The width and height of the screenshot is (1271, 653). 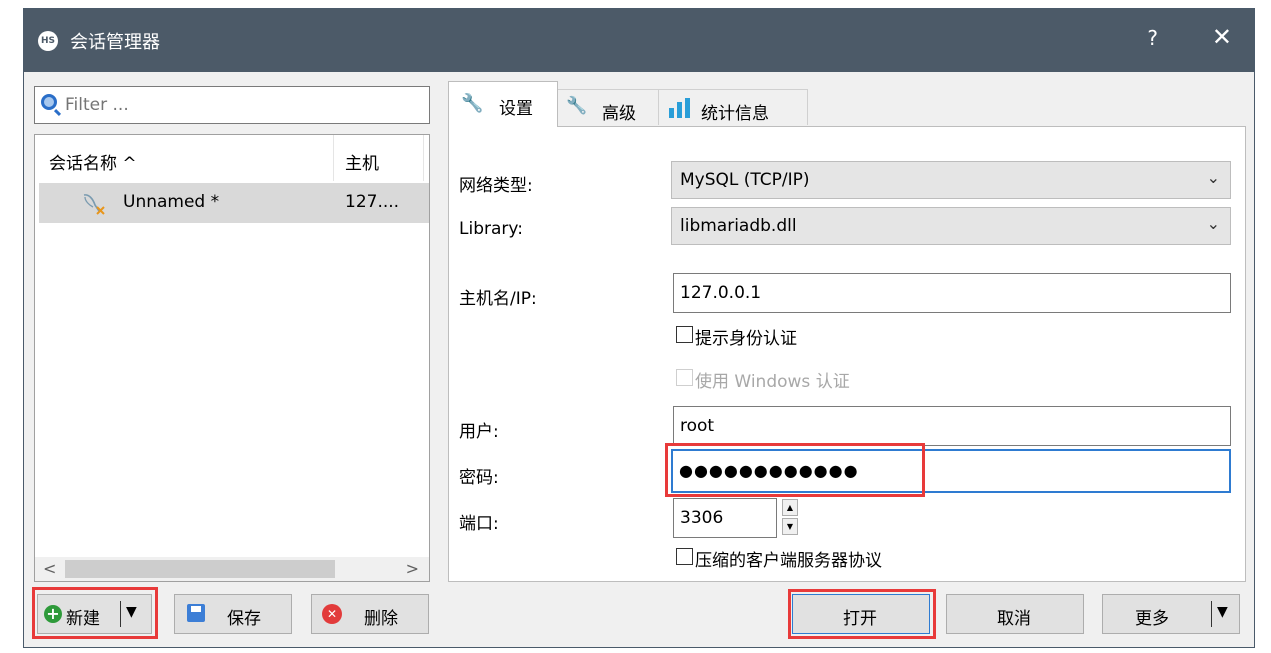 What do you see at coordinates (684, 334) in the screenshot?
I see `prompt-auth-checkbox` at bounding box center [684, 334].